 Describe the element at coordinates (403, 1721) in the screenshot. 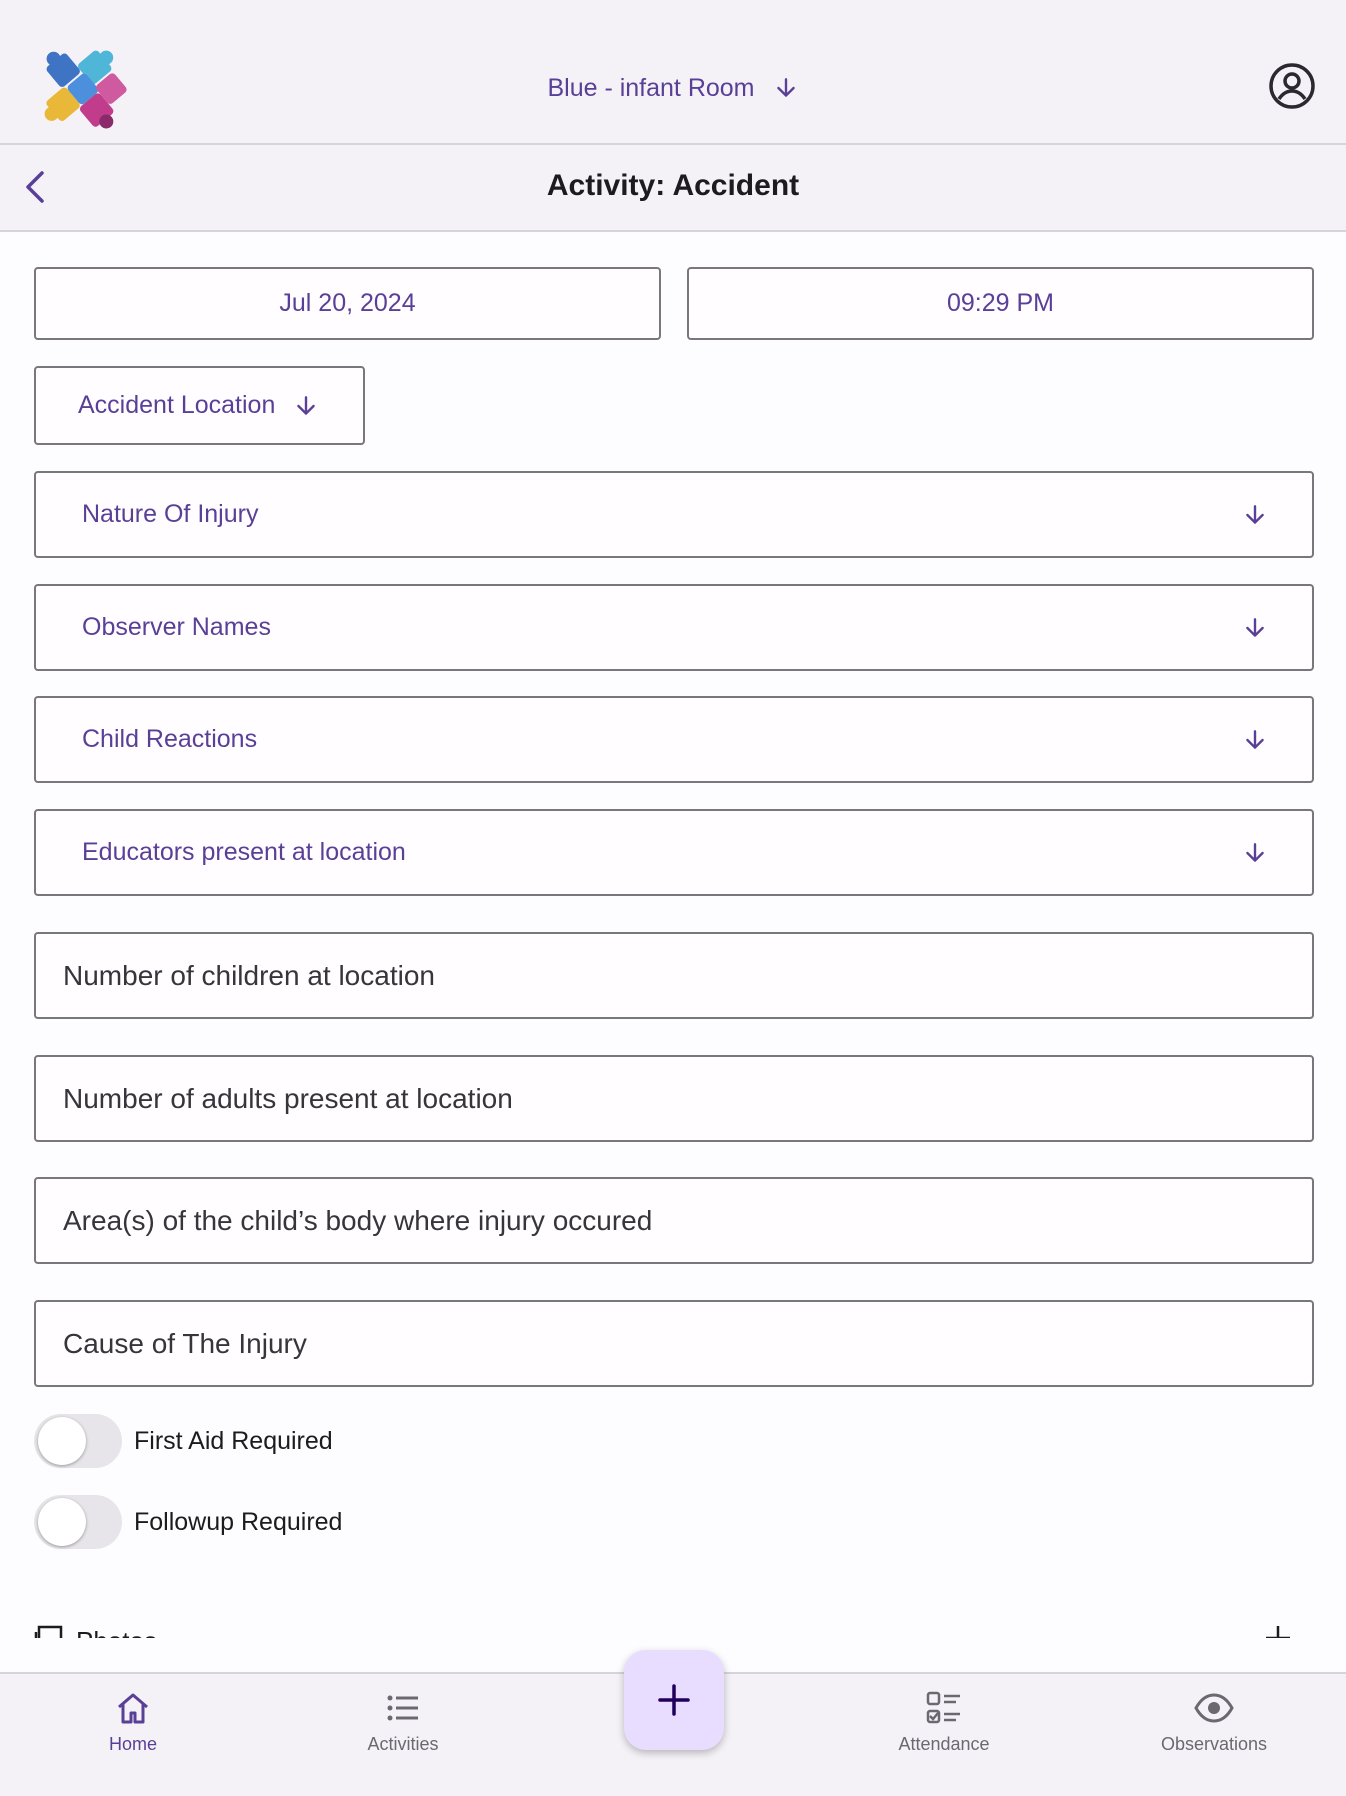

I see `nav-activities: Activities` at that location.